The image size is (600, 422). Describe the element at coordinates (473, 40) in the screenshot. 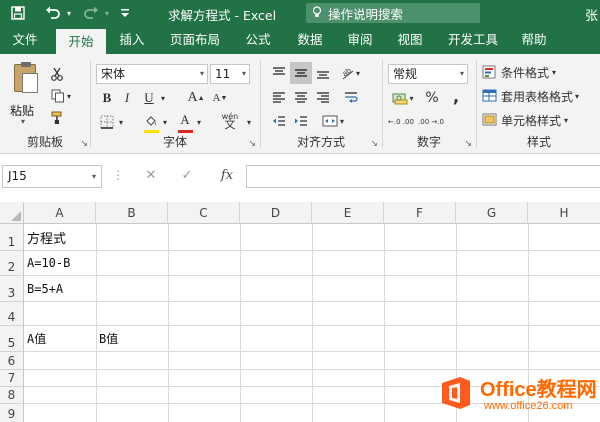

I see `tab-developer: 开发工具` at that location.